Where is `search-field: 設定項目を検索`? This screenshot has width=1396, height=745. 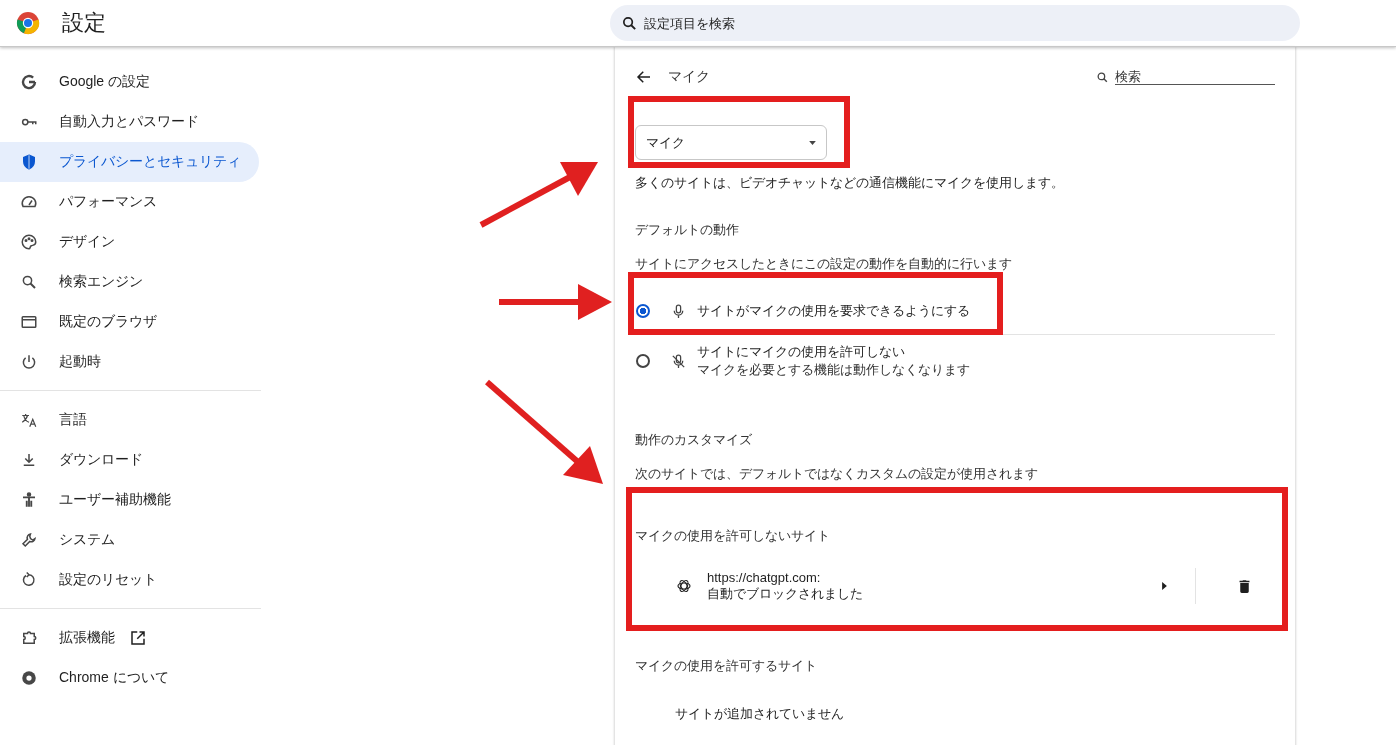
search-field: 設定項目を検索 is located at coordinates (955, 23).